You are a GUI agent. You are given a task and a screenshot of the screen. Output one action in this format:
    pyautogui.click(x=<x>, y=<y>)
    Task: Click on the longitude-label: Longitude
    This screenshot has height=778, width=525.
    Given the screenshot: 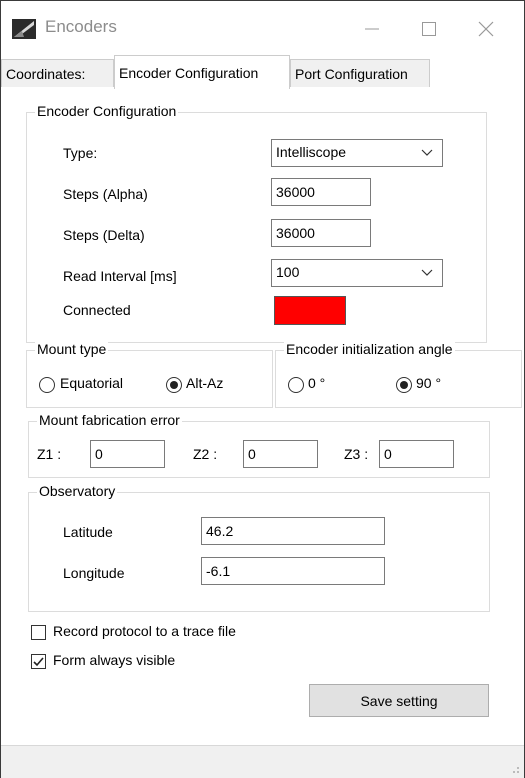 What is the action you would take?
    pyautogui.click(x=94, y=573)
    